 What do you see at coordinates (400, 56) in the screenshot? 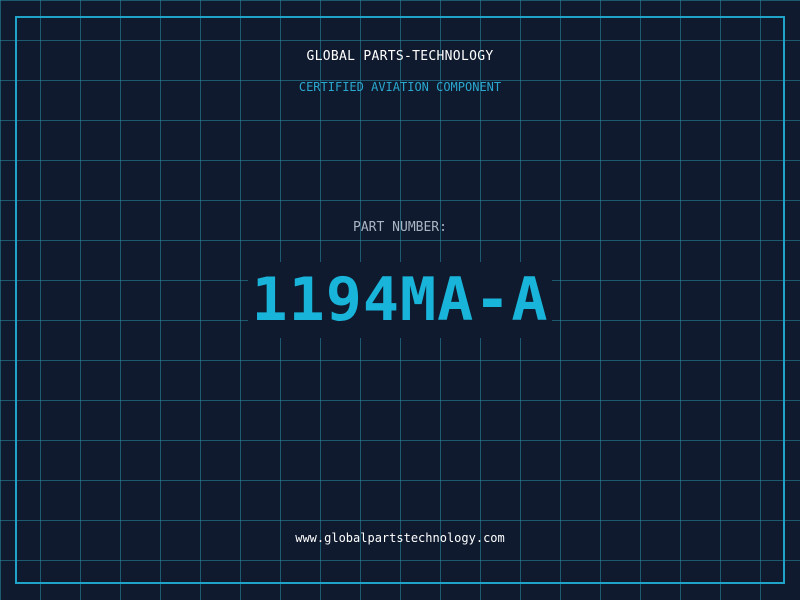
I see `company-name: GLOBAL PARTS-TECHNOLOGY` at bounding box center [400, 56].